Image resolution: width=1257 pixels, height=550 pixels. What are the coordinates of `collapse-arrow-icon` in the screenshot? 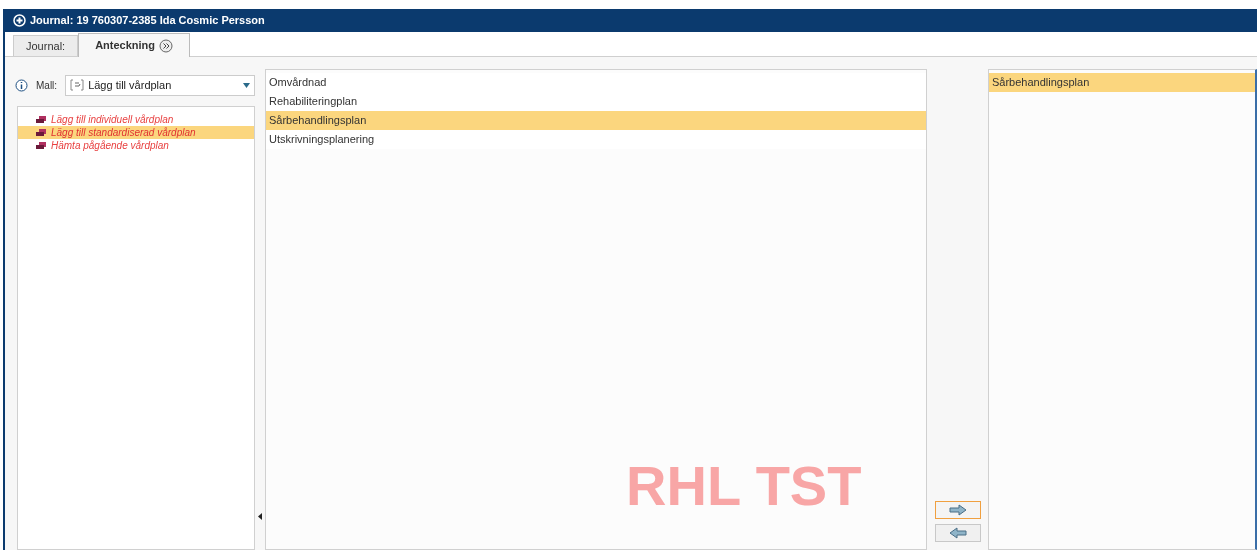 It's located at (260, 516).